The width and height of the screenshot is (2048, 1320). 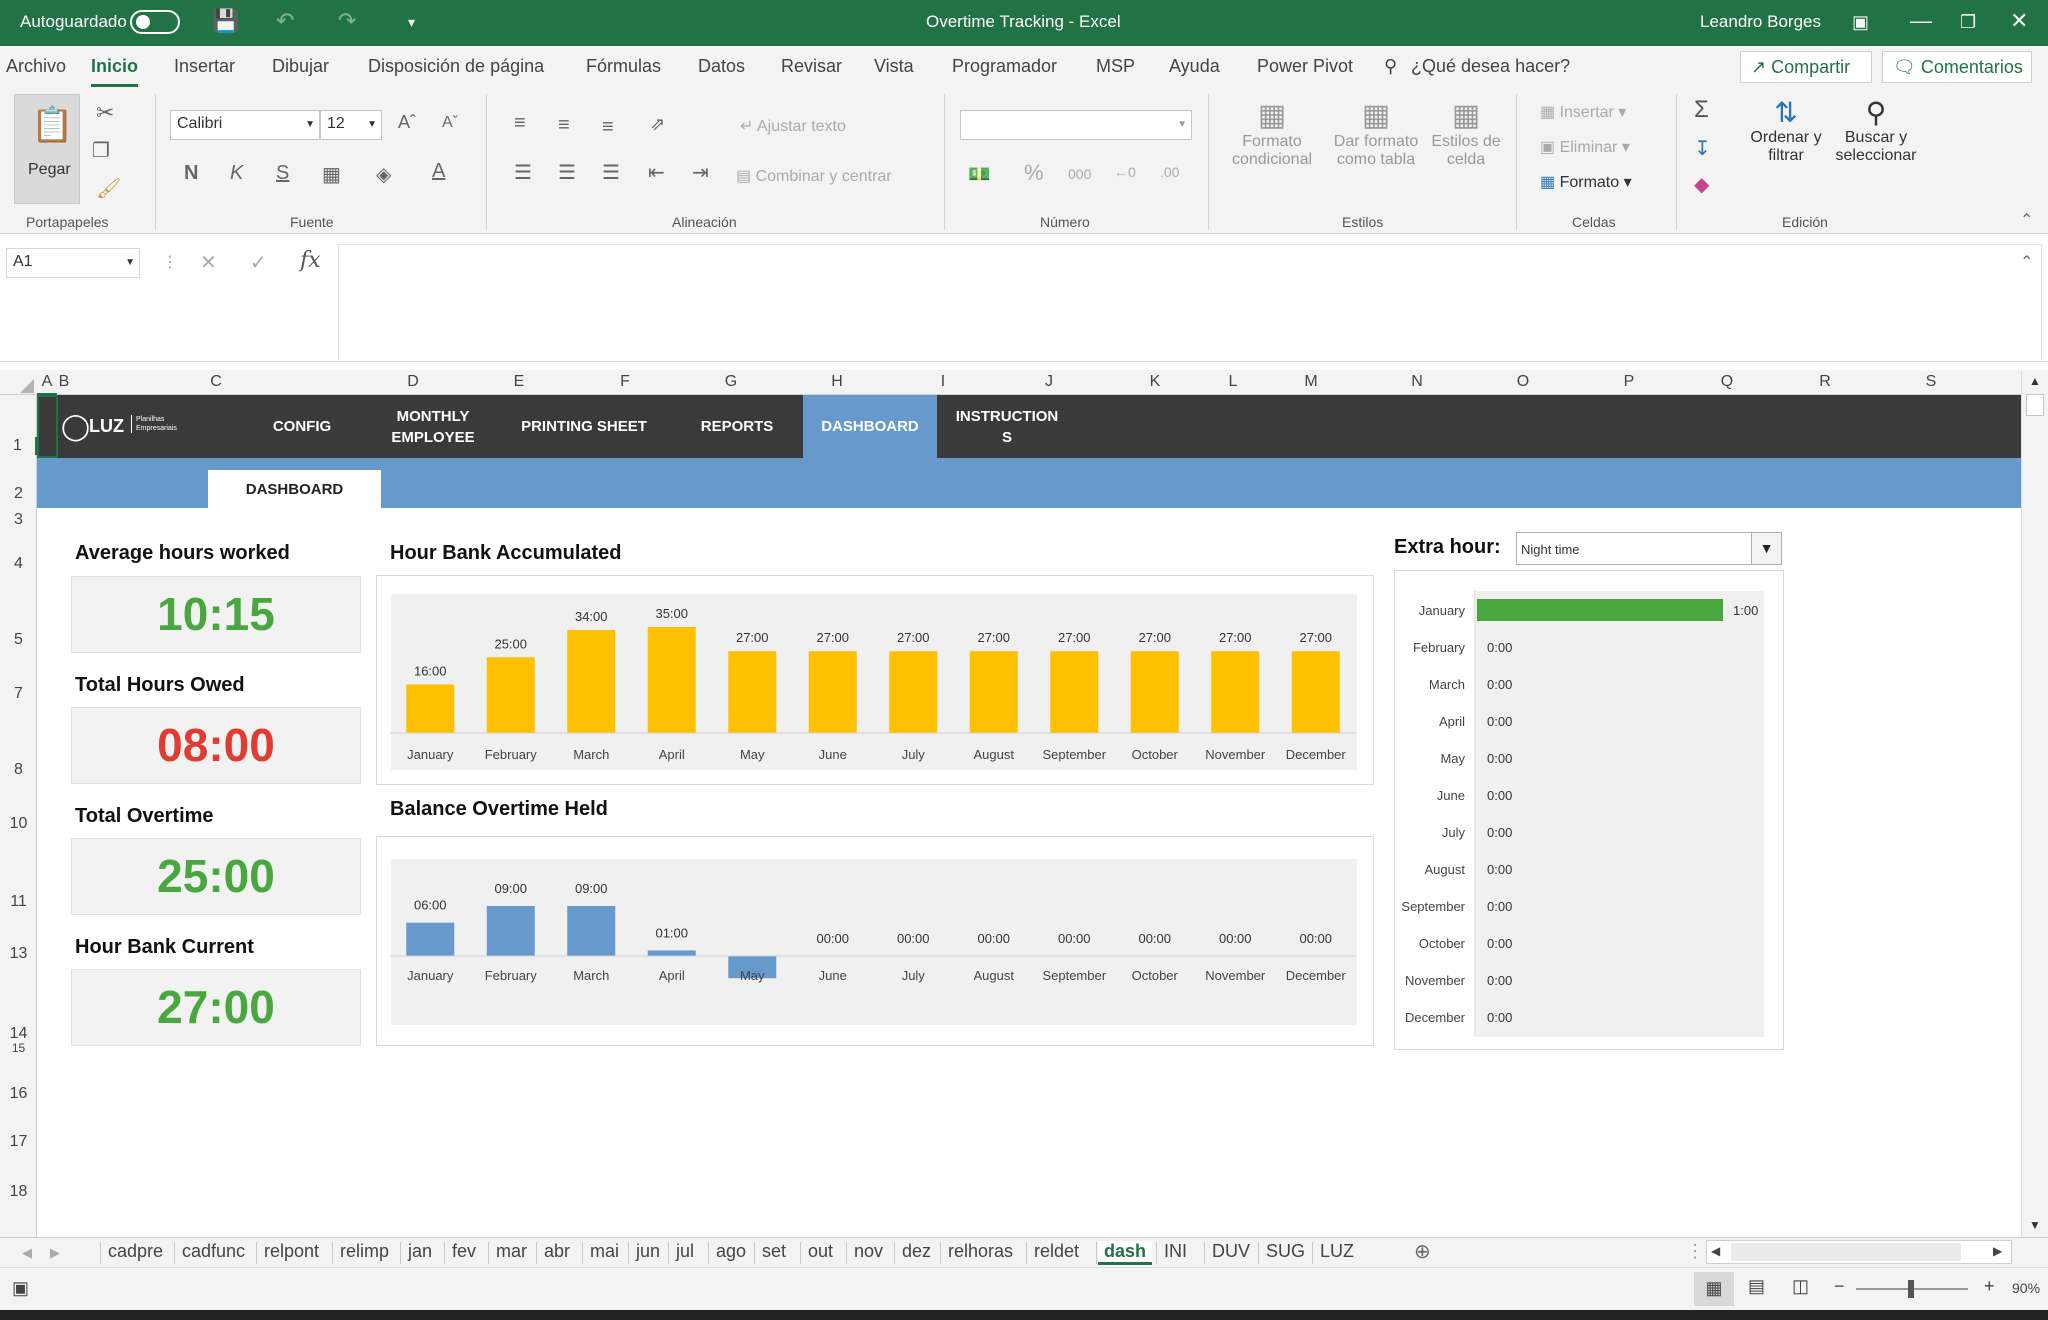 I want to click on fill-icon: ↧, so click(x=1702, y=148).